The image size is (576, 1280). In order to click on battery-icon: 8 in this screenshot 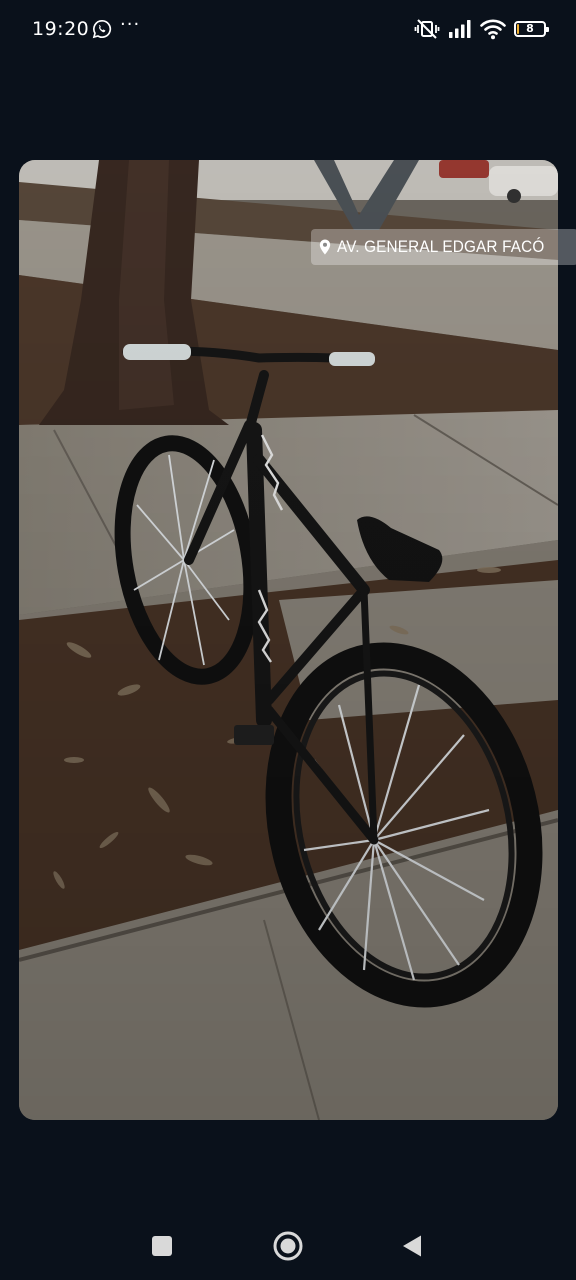, I will do `click(531, 29)`.